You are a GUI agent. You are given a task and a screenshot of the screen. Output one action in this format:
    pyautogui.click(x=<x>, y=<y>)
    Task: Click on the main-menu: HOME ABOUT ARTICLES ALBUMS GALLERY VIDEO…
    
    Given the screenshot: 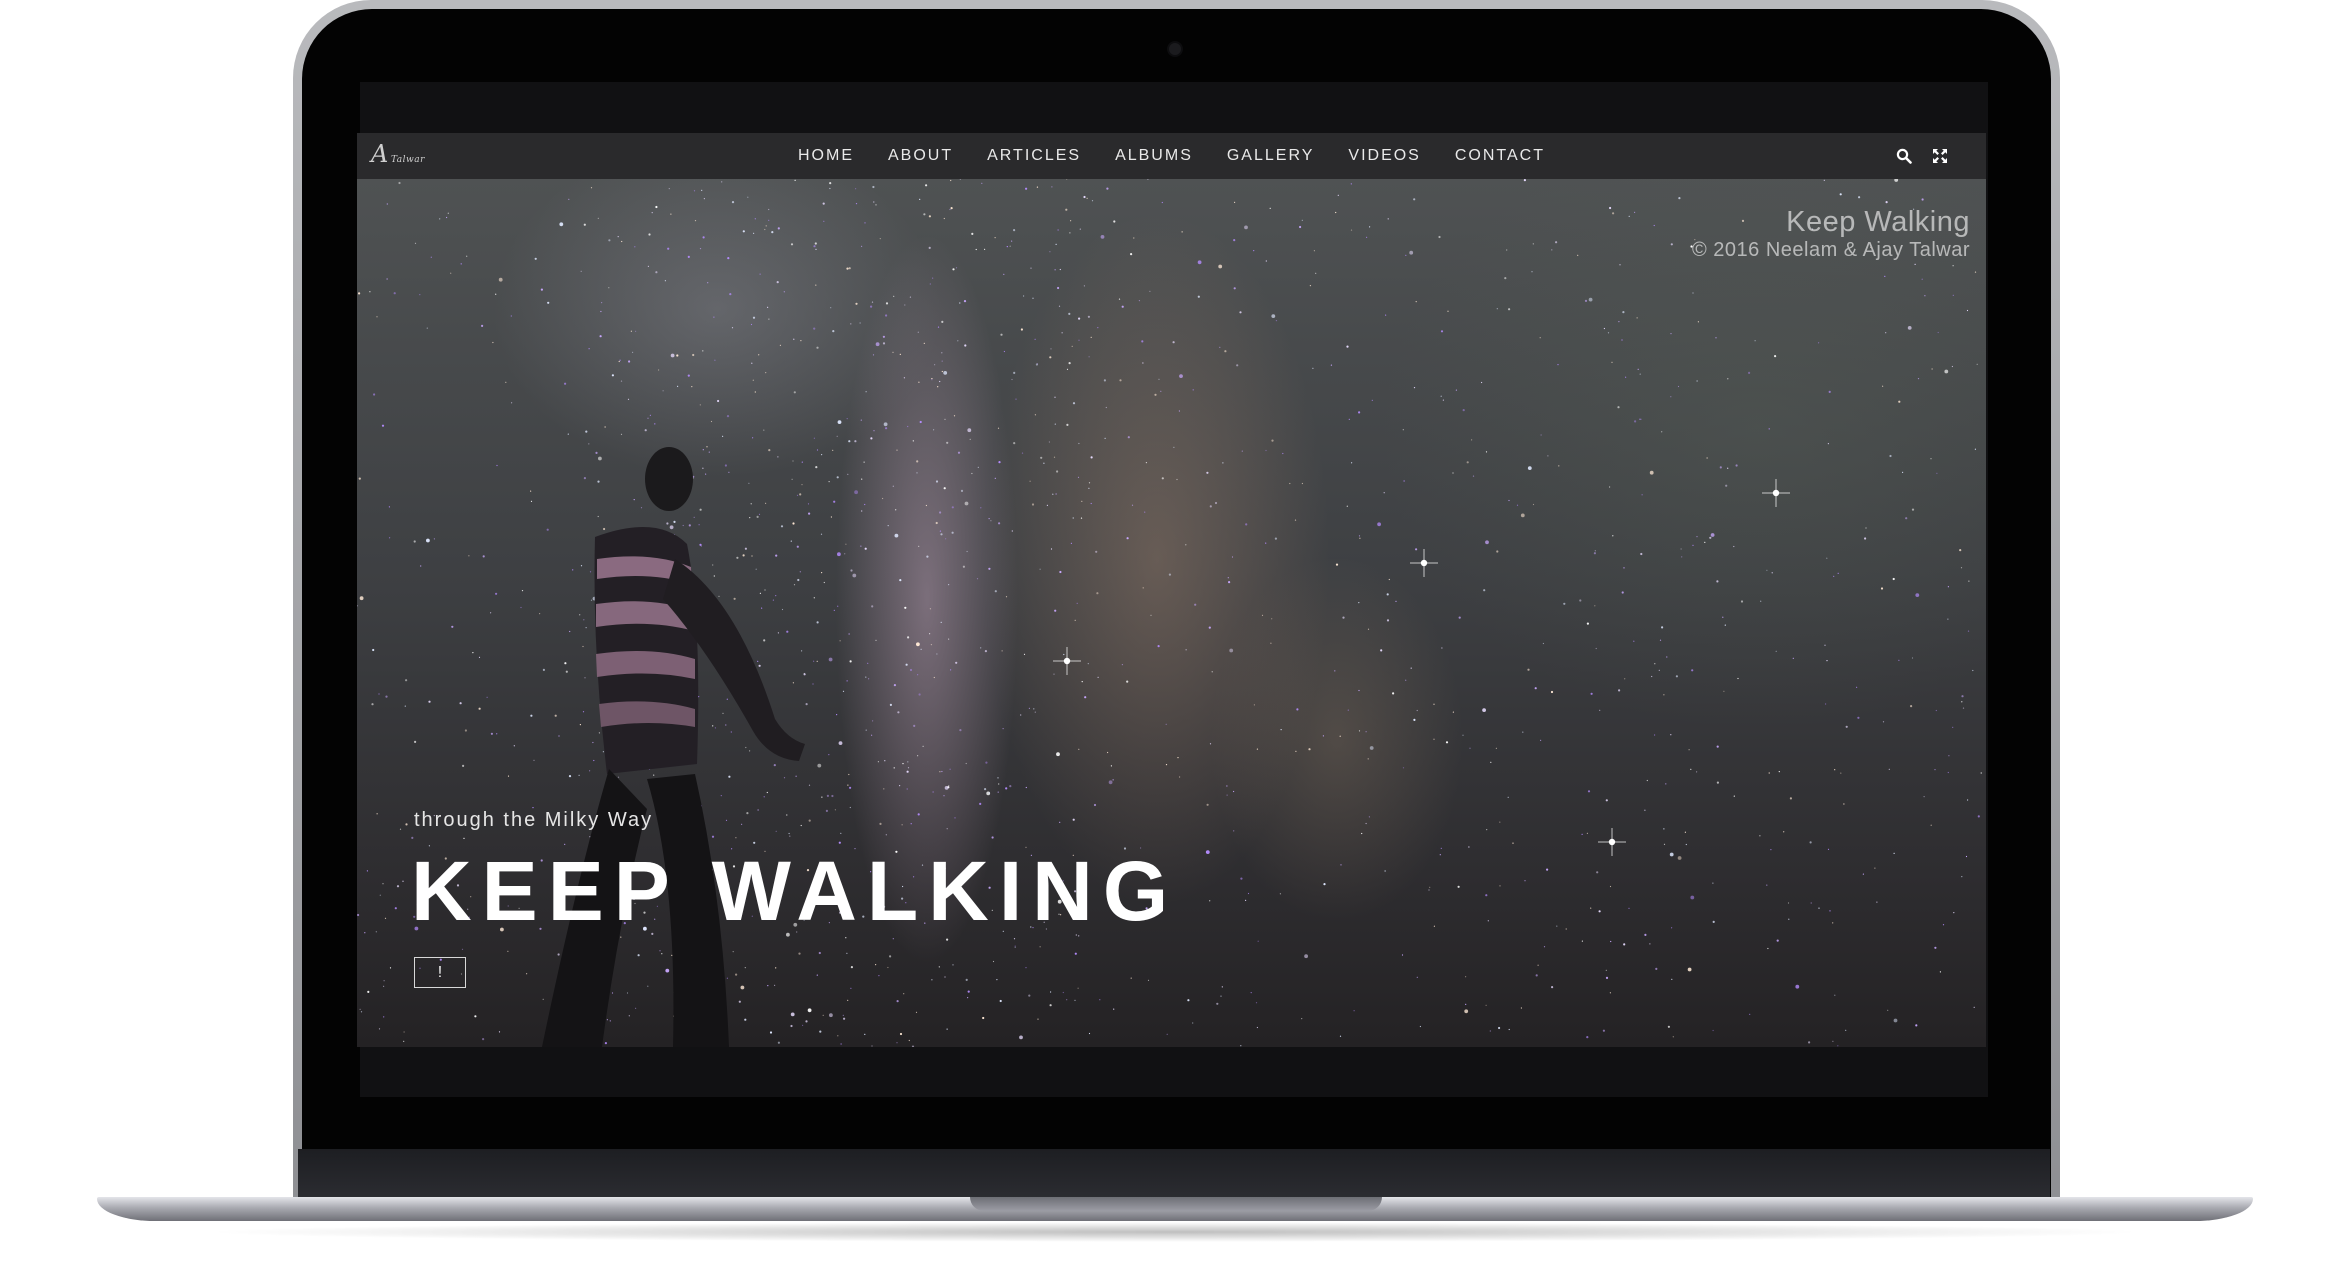 What is the action you would take?
    pyautogui.click(x=1171, y=156)
    